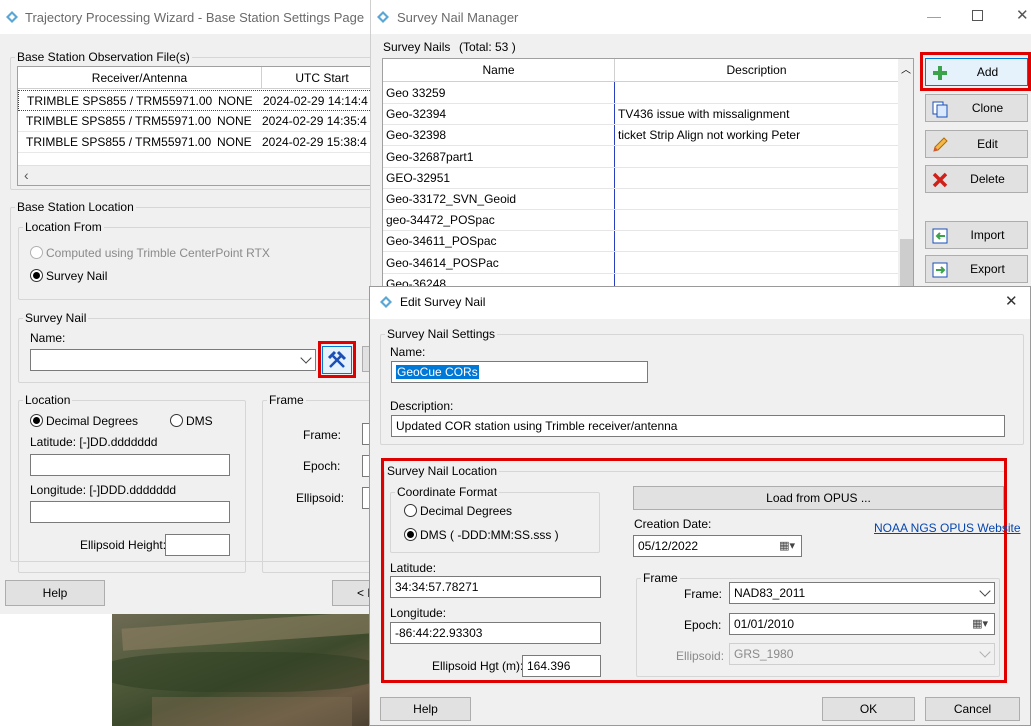 The height and width of the screenshot is (726, 1031). What do you see at coordinates (519, 372) in the screenshot?
I see `edit-name-input: GeoCue CORs` at bounding box center [519, 372].